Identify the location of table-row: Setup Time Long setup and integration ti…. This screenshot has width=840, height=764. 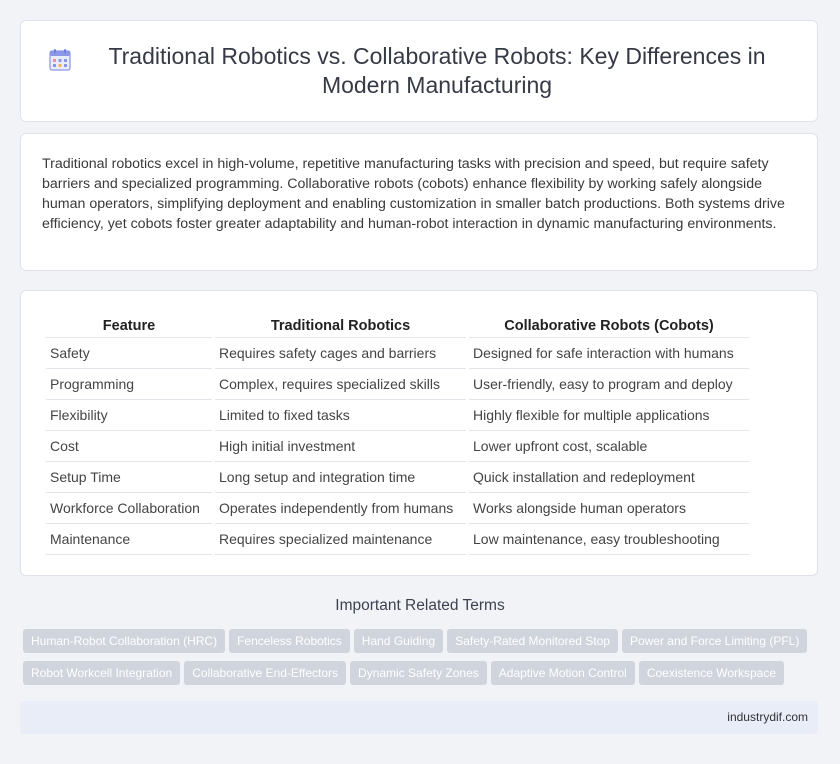
(397, 477).